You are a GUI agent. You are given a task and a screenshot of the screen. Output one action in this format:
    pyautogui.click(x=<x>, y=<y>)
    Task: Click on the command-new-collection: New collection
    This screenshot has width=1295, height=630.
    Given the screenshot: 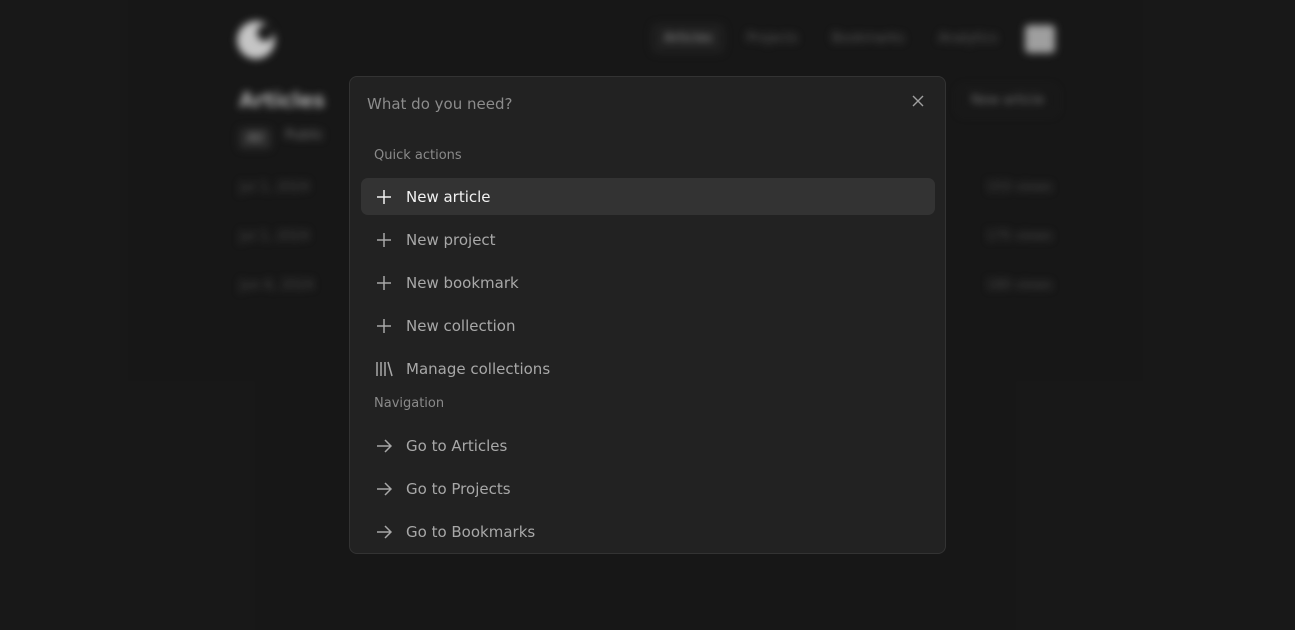 What is the action you would take?
    pyautogui.click(x=648, y=325)
    